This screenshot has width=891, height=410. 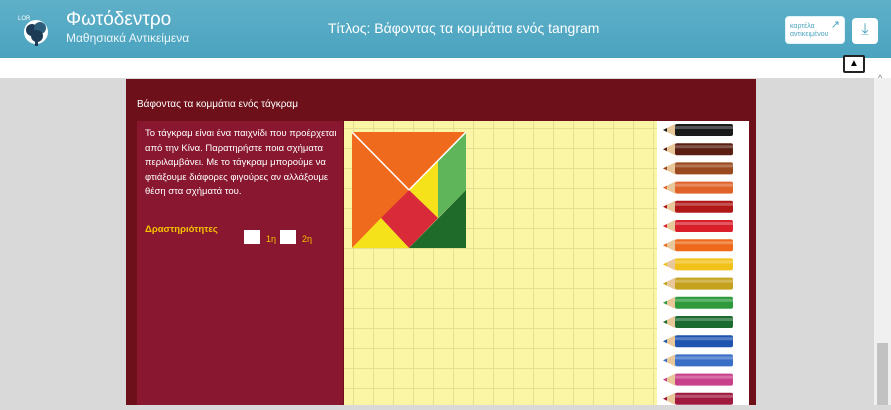 What do you see at coordinates (288, 237) in the screenshot?
I see `activity-2-checkbox` at bounding box center [288, 237].